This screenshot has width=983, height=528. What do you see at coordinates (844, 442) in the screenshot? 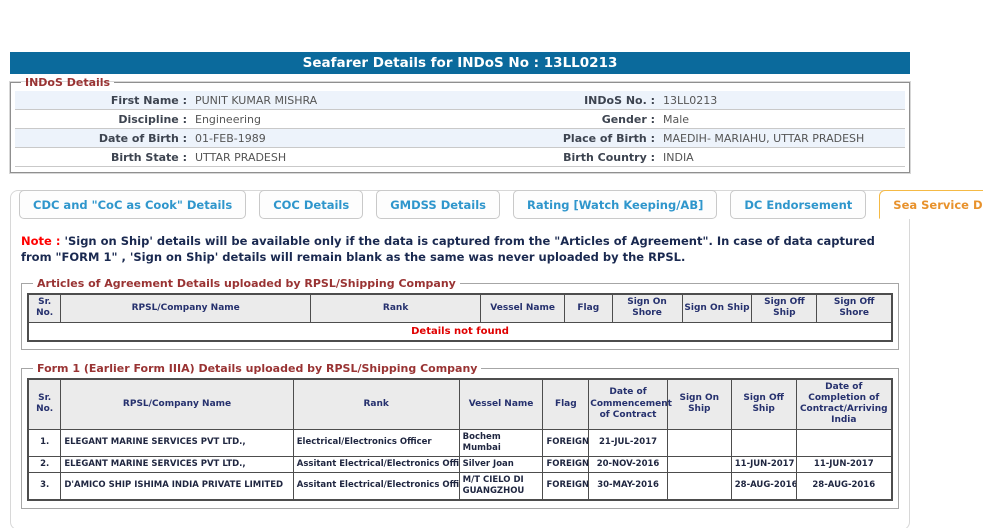
I see `completion-date` at bounding box center [844, 442].